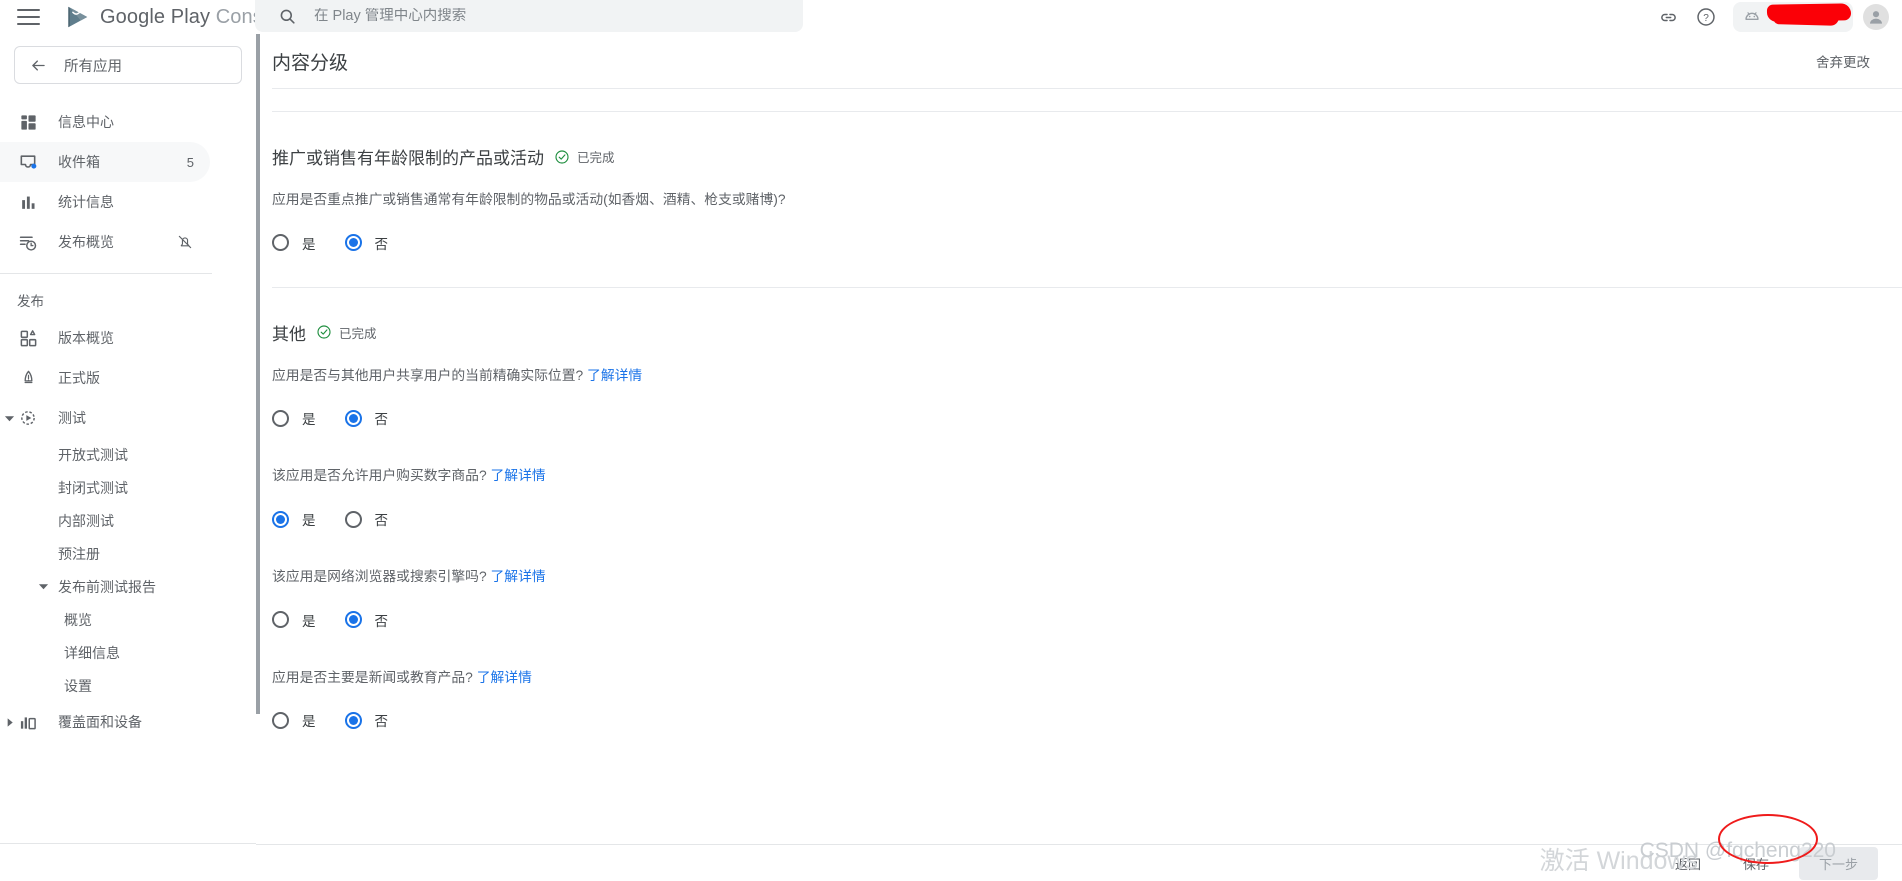  What do you see at coordinates (1756, 863) in the screenshot?
I see `save-button: 保存` at bounding box center [1756, 863].